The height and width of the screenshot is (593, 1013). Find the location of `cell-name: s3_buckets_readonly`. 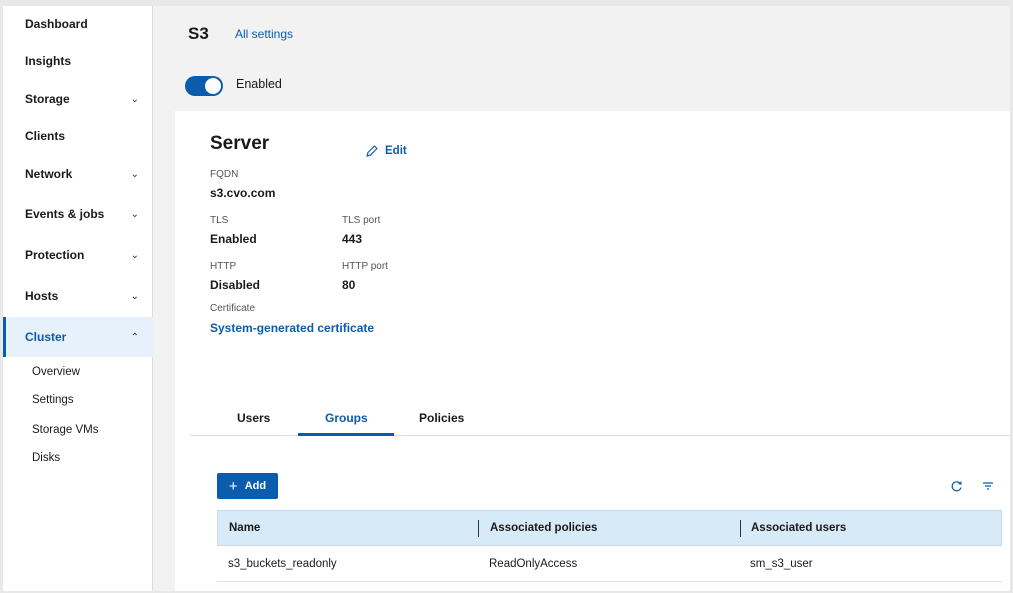

cell-name: s3_buckets_readonly is located at coordinates (282, 564).